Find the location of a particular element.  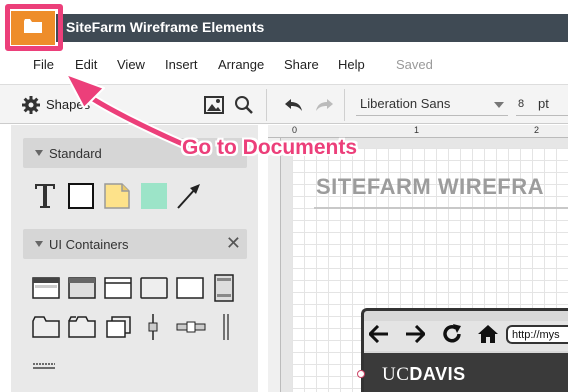

menu-share: Share is located at coordinates (301, 64).